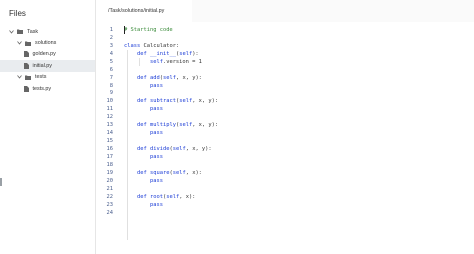  What do you see at coordinates (47, 77) in the screenshot?
I see `tree-item-tests-folder: tests` at bounding box center [47, 77].